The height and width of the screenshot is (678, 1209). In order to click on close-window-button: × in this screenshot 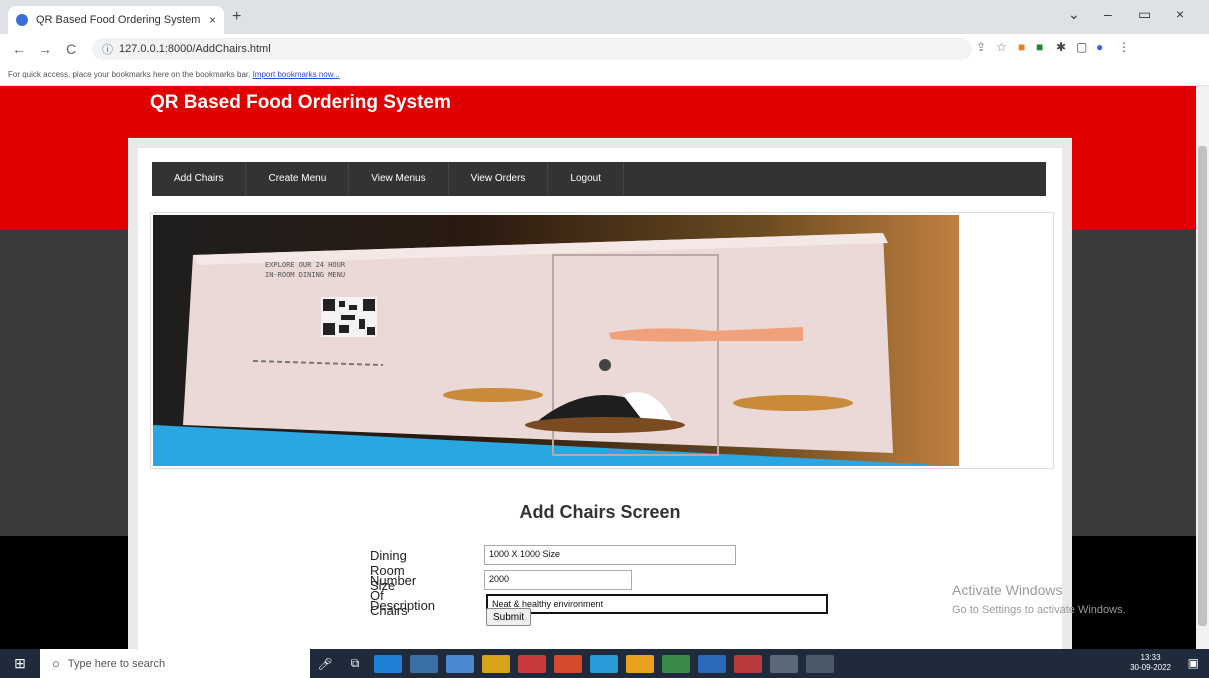, I will do `click(1180, 14)`.